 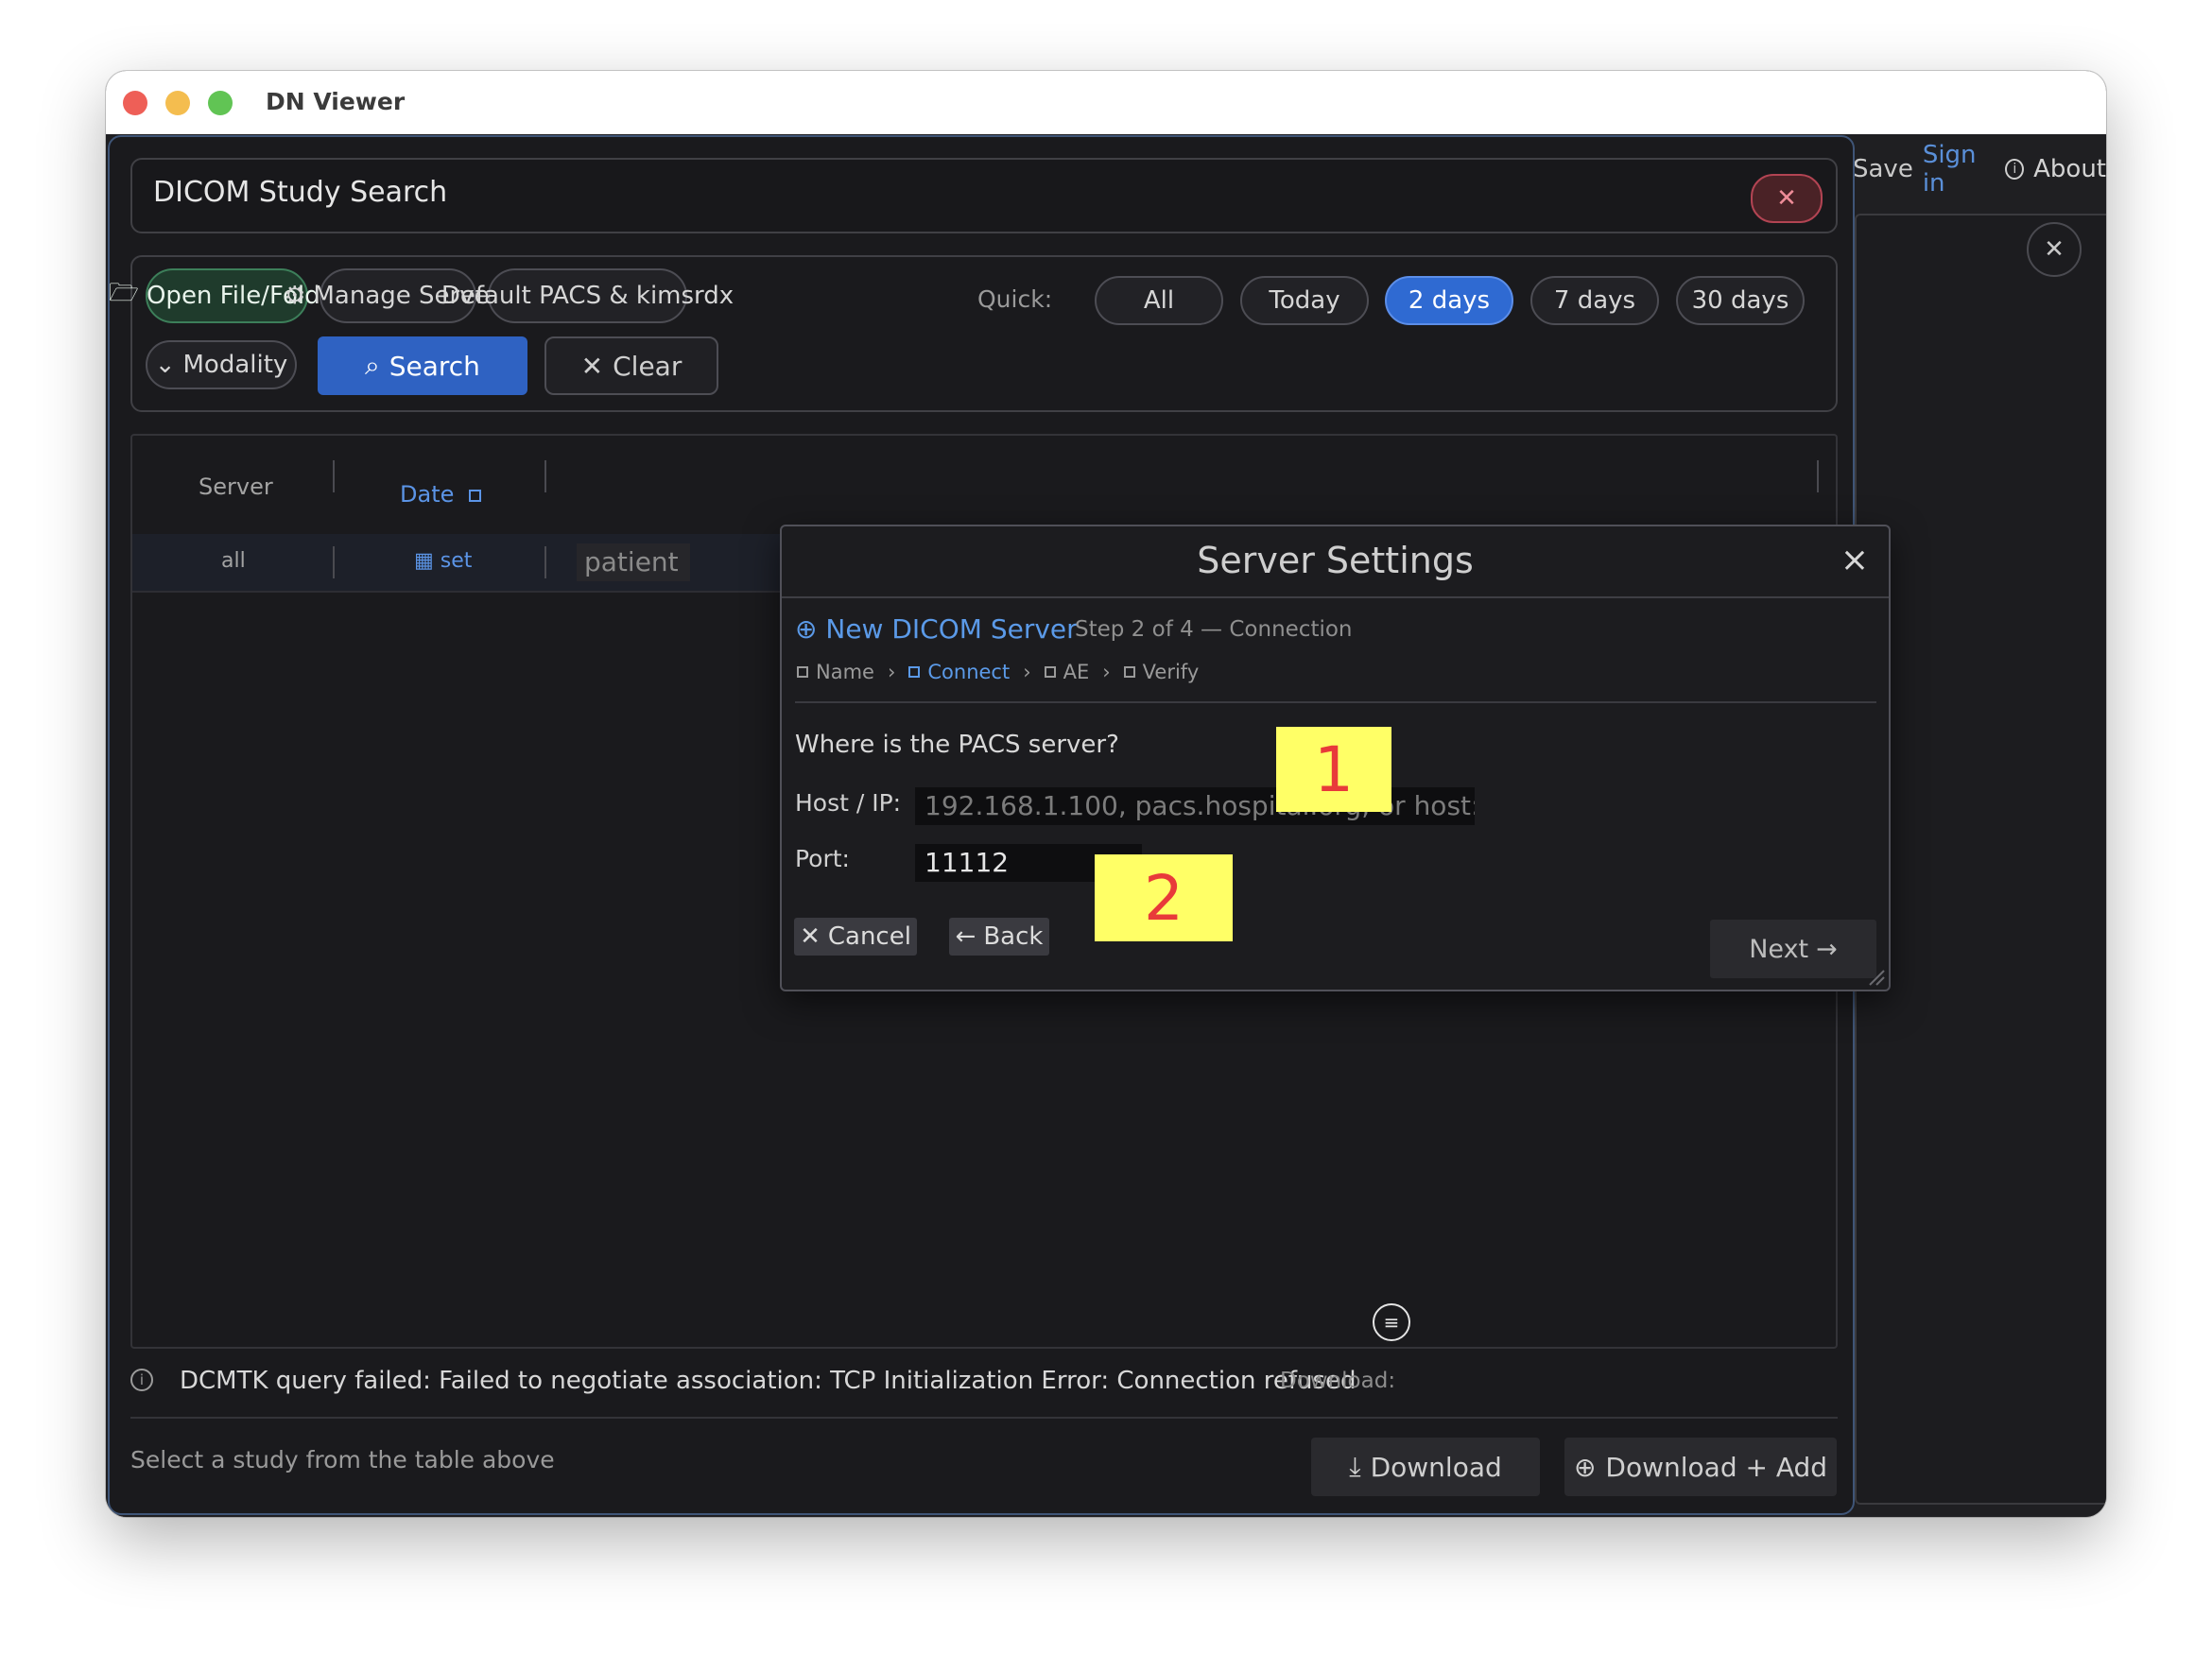 I want to click on default-pacs-label: Default PACS & kimsrdx, so click(x=587, y=296).